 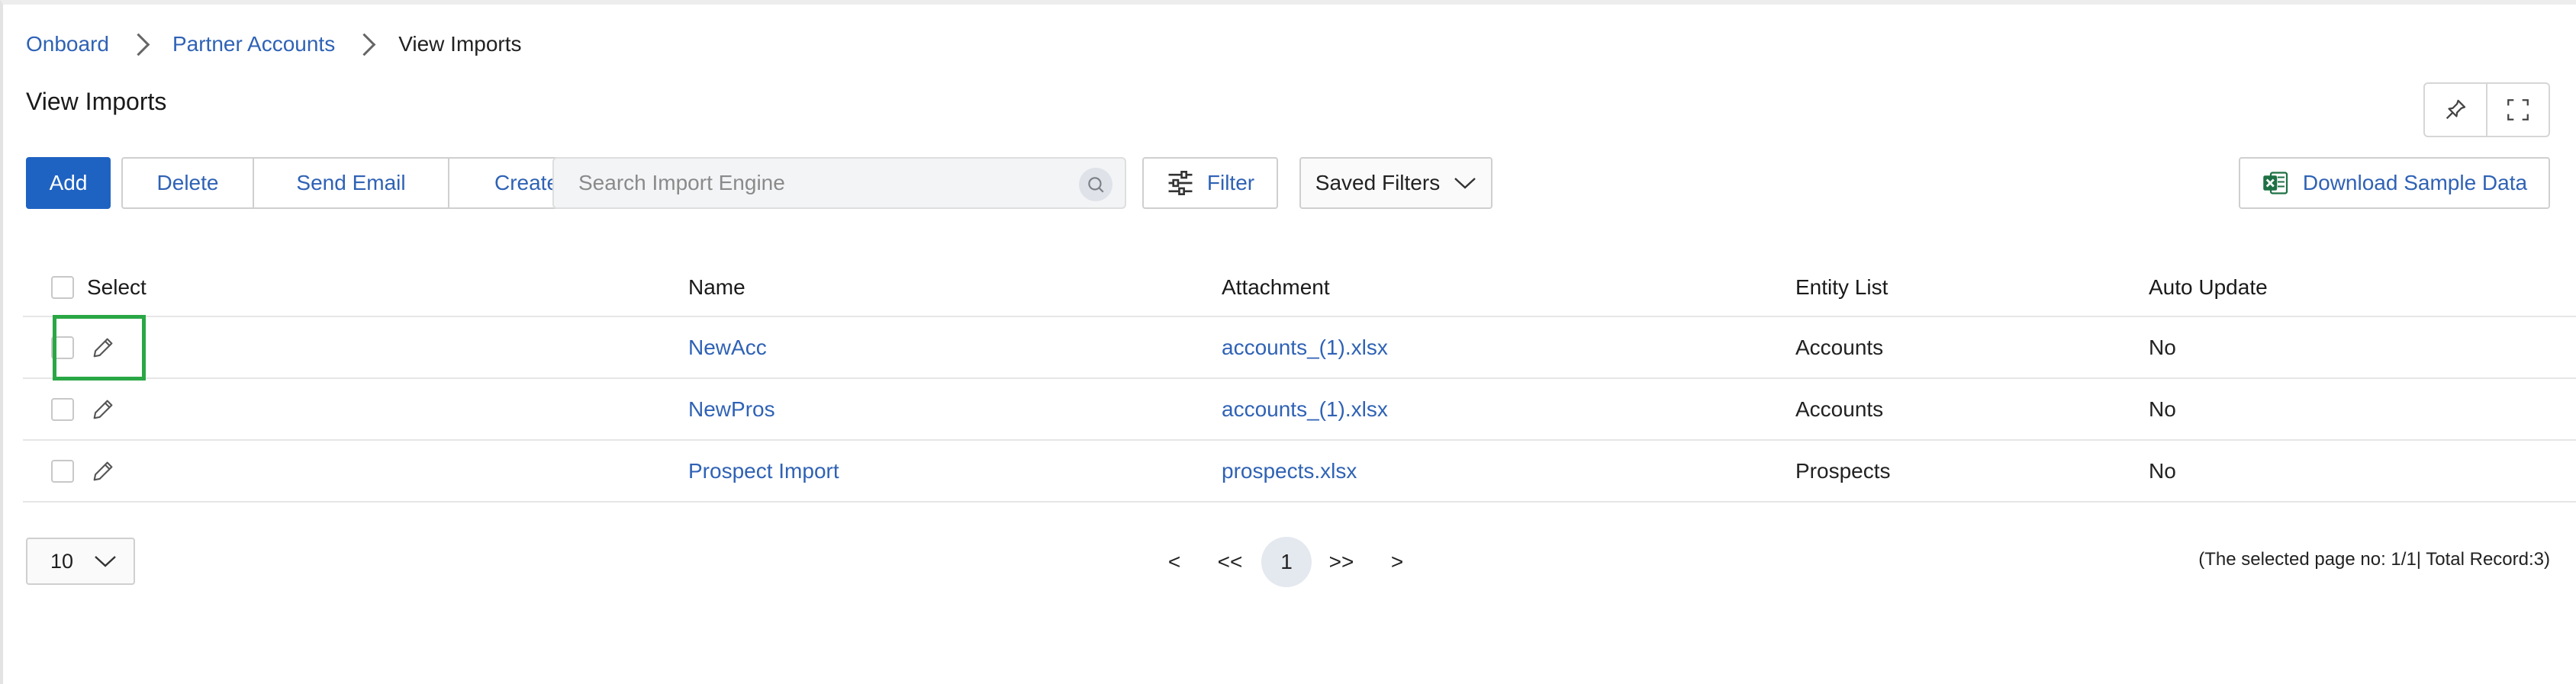 I want to click on download-label: Download Sample Data, so click(x=2415, y=182).